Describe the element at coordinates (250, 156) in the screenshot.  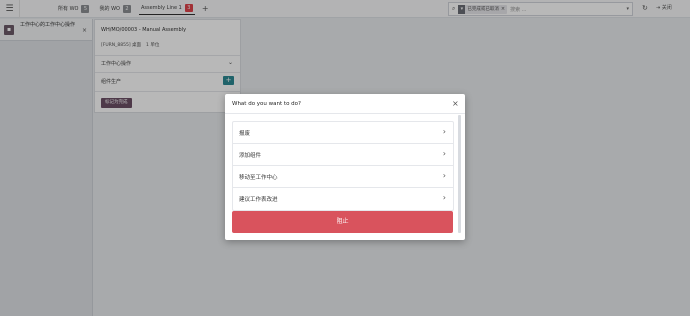
I see `option-label: 添加组件` at that location.